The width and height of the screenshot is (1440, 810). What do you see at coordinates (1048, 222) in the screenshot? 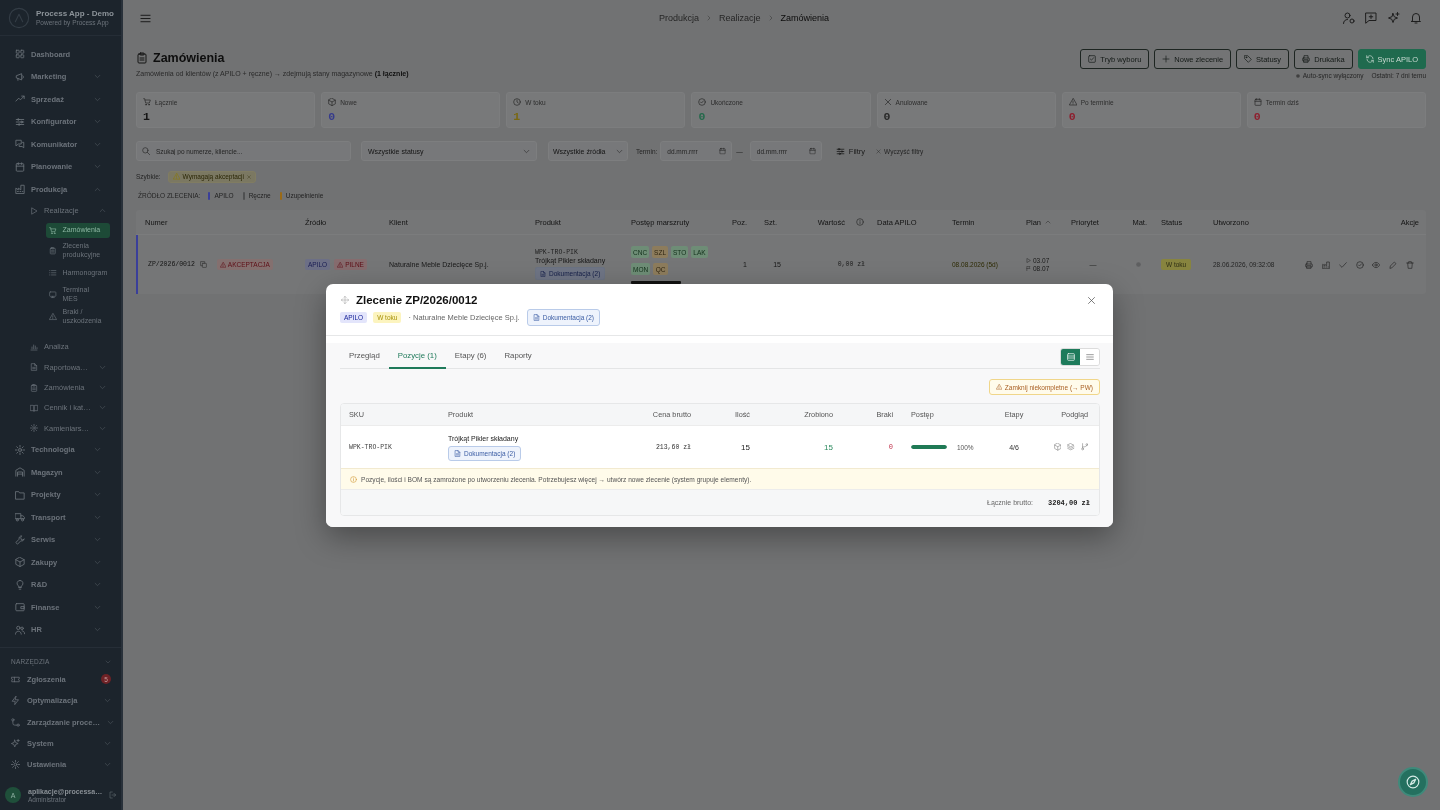
I see `chevron-up-icon` at bounding box center [1048, 222].